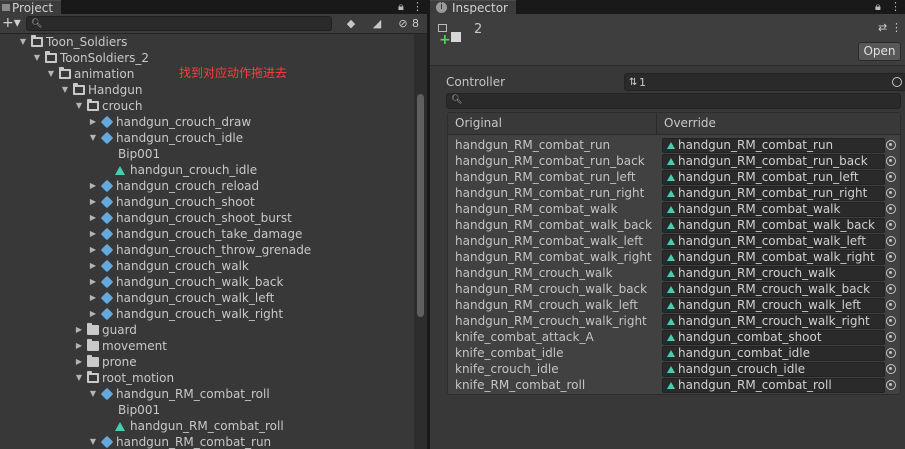  What do you see at coordinates (773, 241) in the screenshot?
I see `override-clip-field: handgun_RM_combat_walk_left` at bounding box center [773, 241].